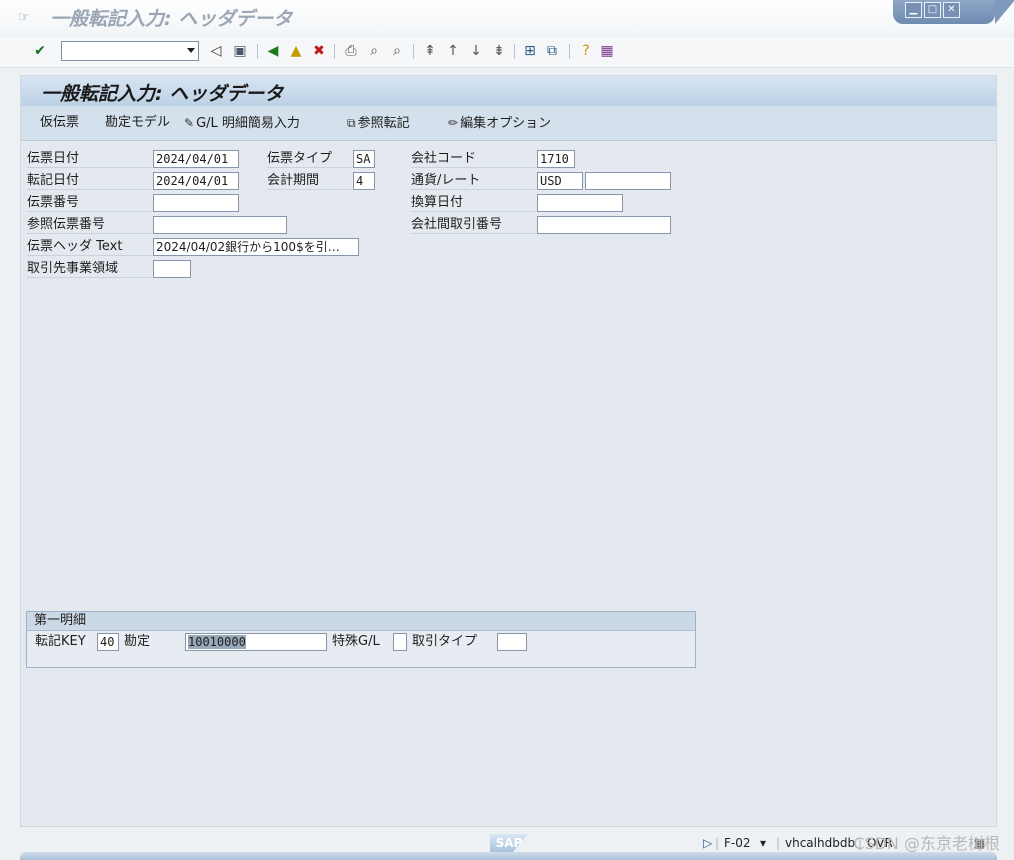 The height and width of the screenshot is (860, 1014). I want to click on special-gl-field, so click(400, 642).